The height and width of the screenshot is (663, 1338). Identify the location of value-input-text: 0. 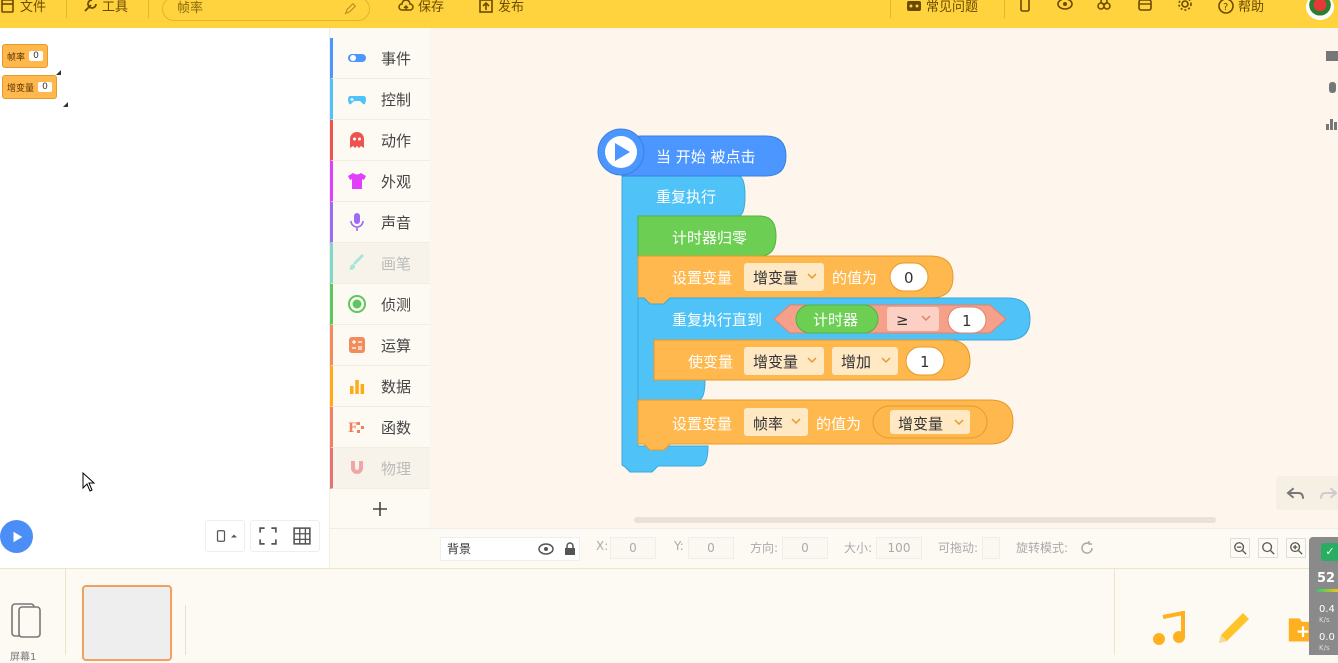
(909, 278).